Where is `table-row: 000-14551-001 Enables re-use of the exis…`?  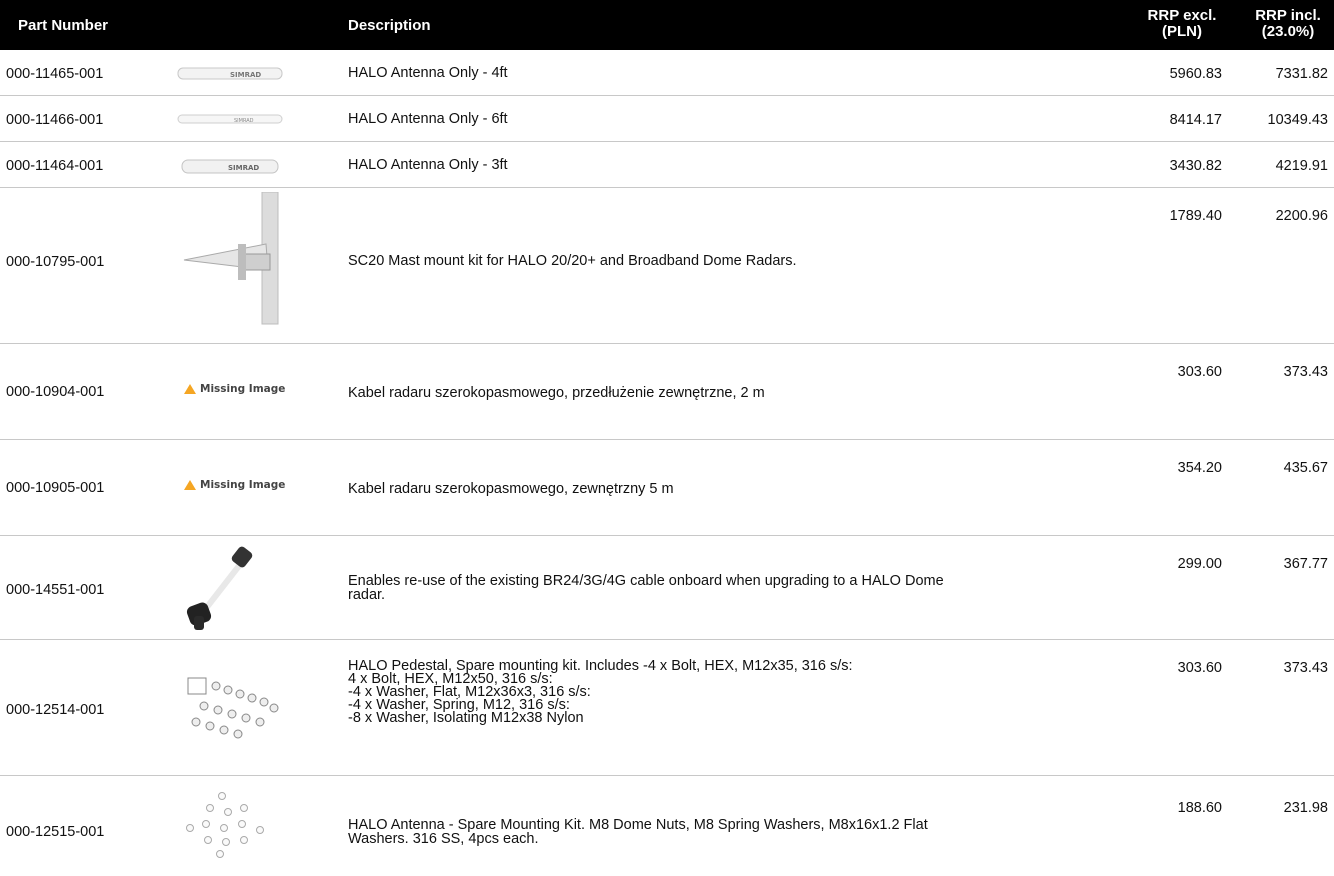 table-row: 000-14551-001 Enables re-use of the exis… is located at coordinates (667, 588).